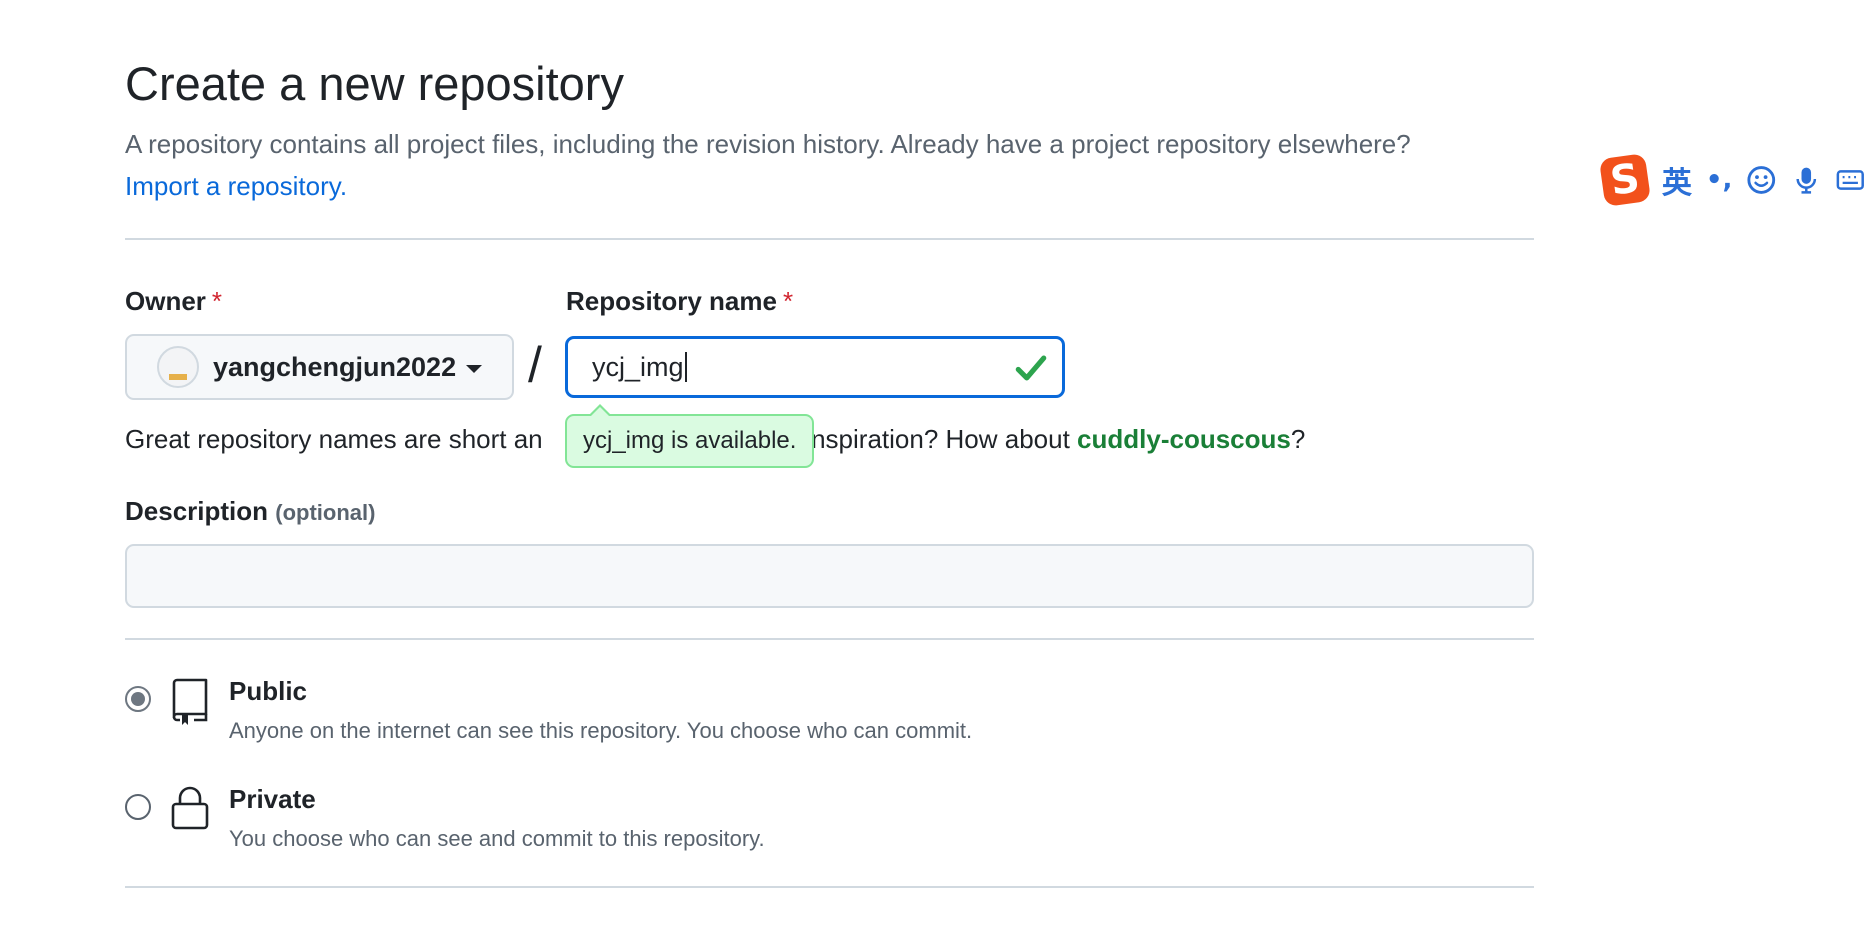  What do you see at coordinates (474, 369) in the screenshot?
I see `caret-down-icon` at bounding box center [474, 369].